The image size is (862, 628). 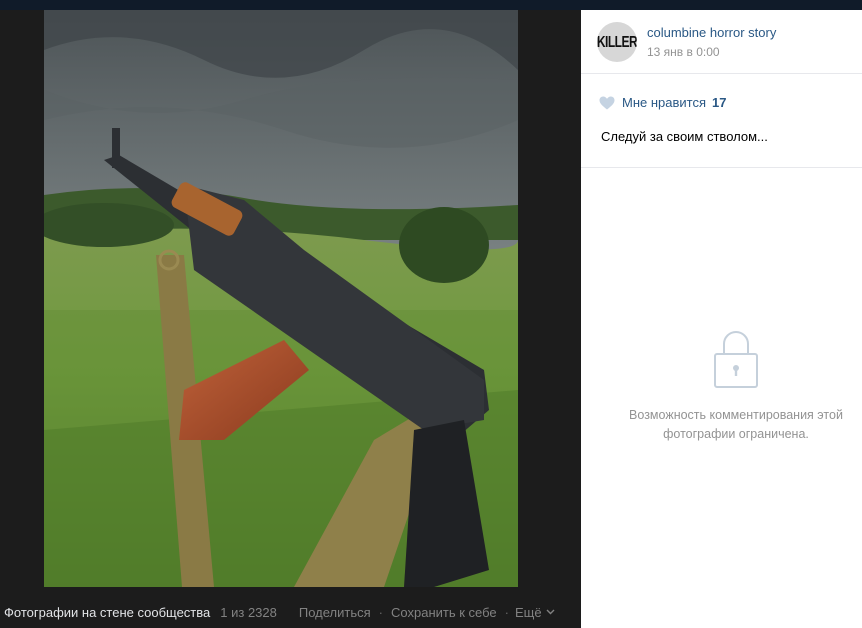 I want to click on photo-counter: 1 из 2328, so click(x=248, y=612).